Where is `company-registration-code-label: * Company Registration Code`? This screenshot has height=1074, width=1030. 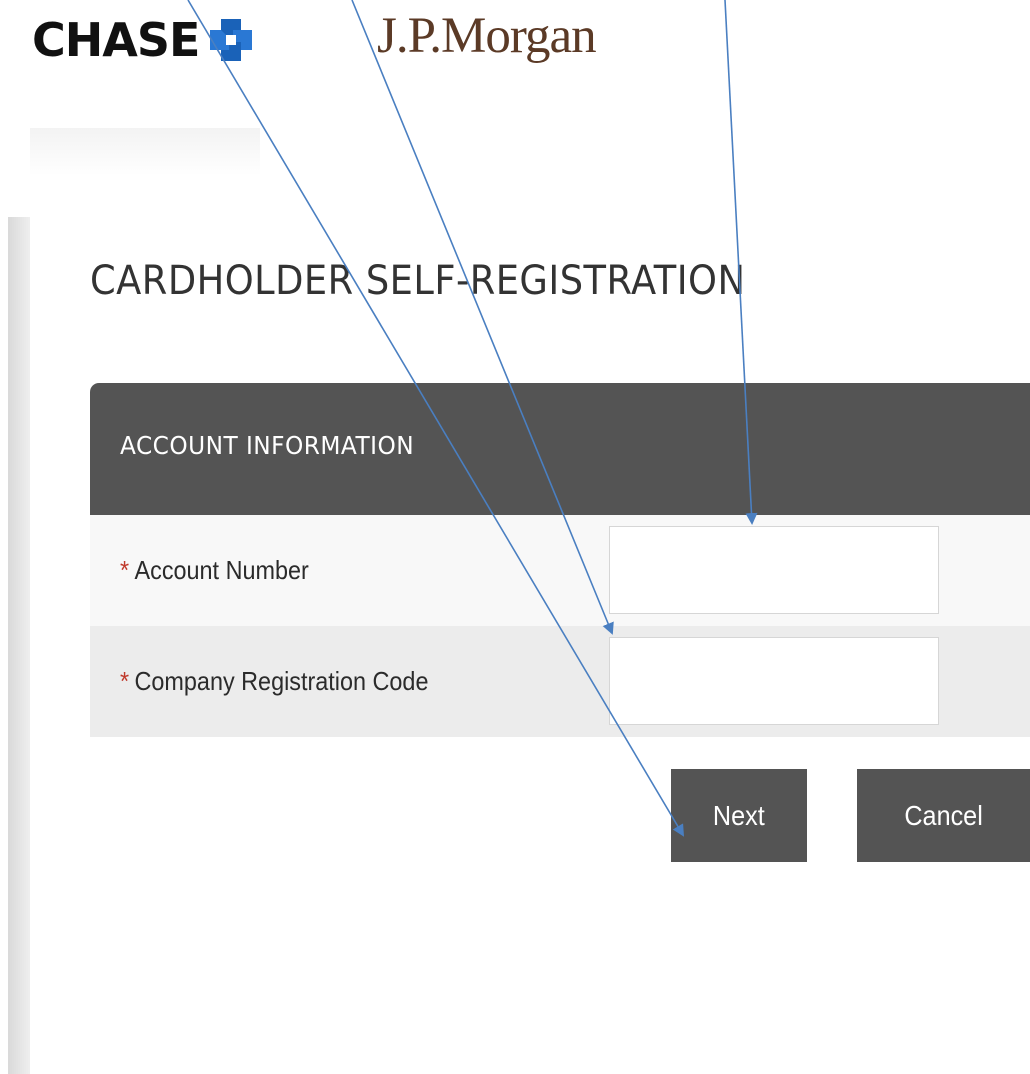 company-registration-code-label: * Company Registration Code is located at coordinates (274, 681).